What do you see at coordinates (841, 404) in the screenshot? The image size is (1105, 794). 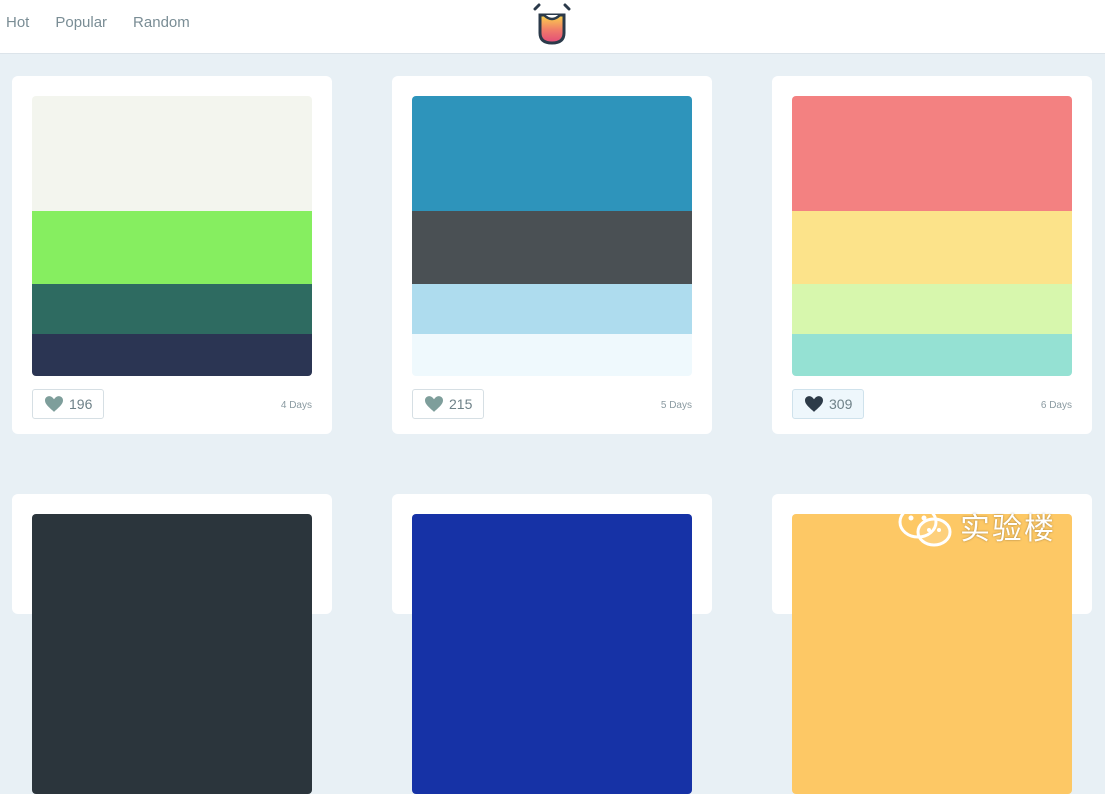 I see `like-count: 309` at bounding box center [841, 404].